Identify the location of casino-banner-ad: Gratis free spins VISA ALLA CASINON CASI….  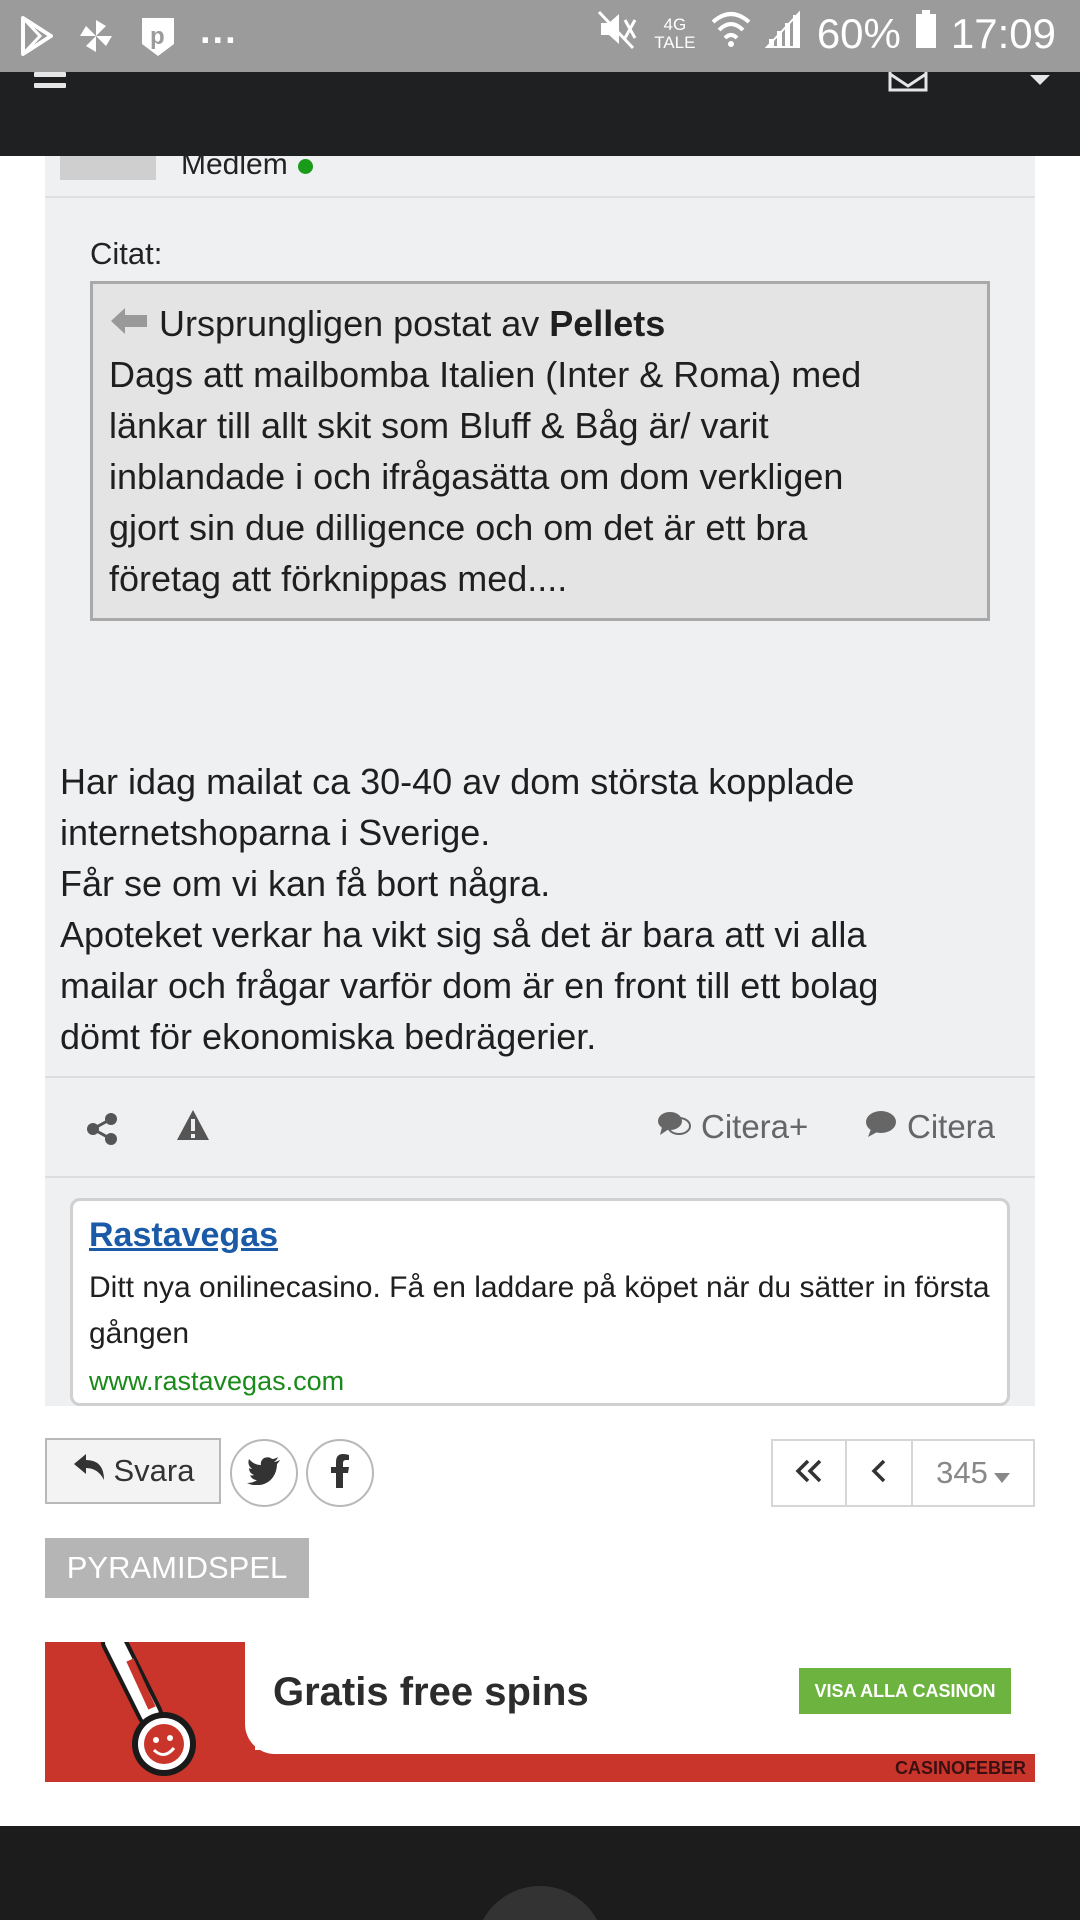
(540, 1712).